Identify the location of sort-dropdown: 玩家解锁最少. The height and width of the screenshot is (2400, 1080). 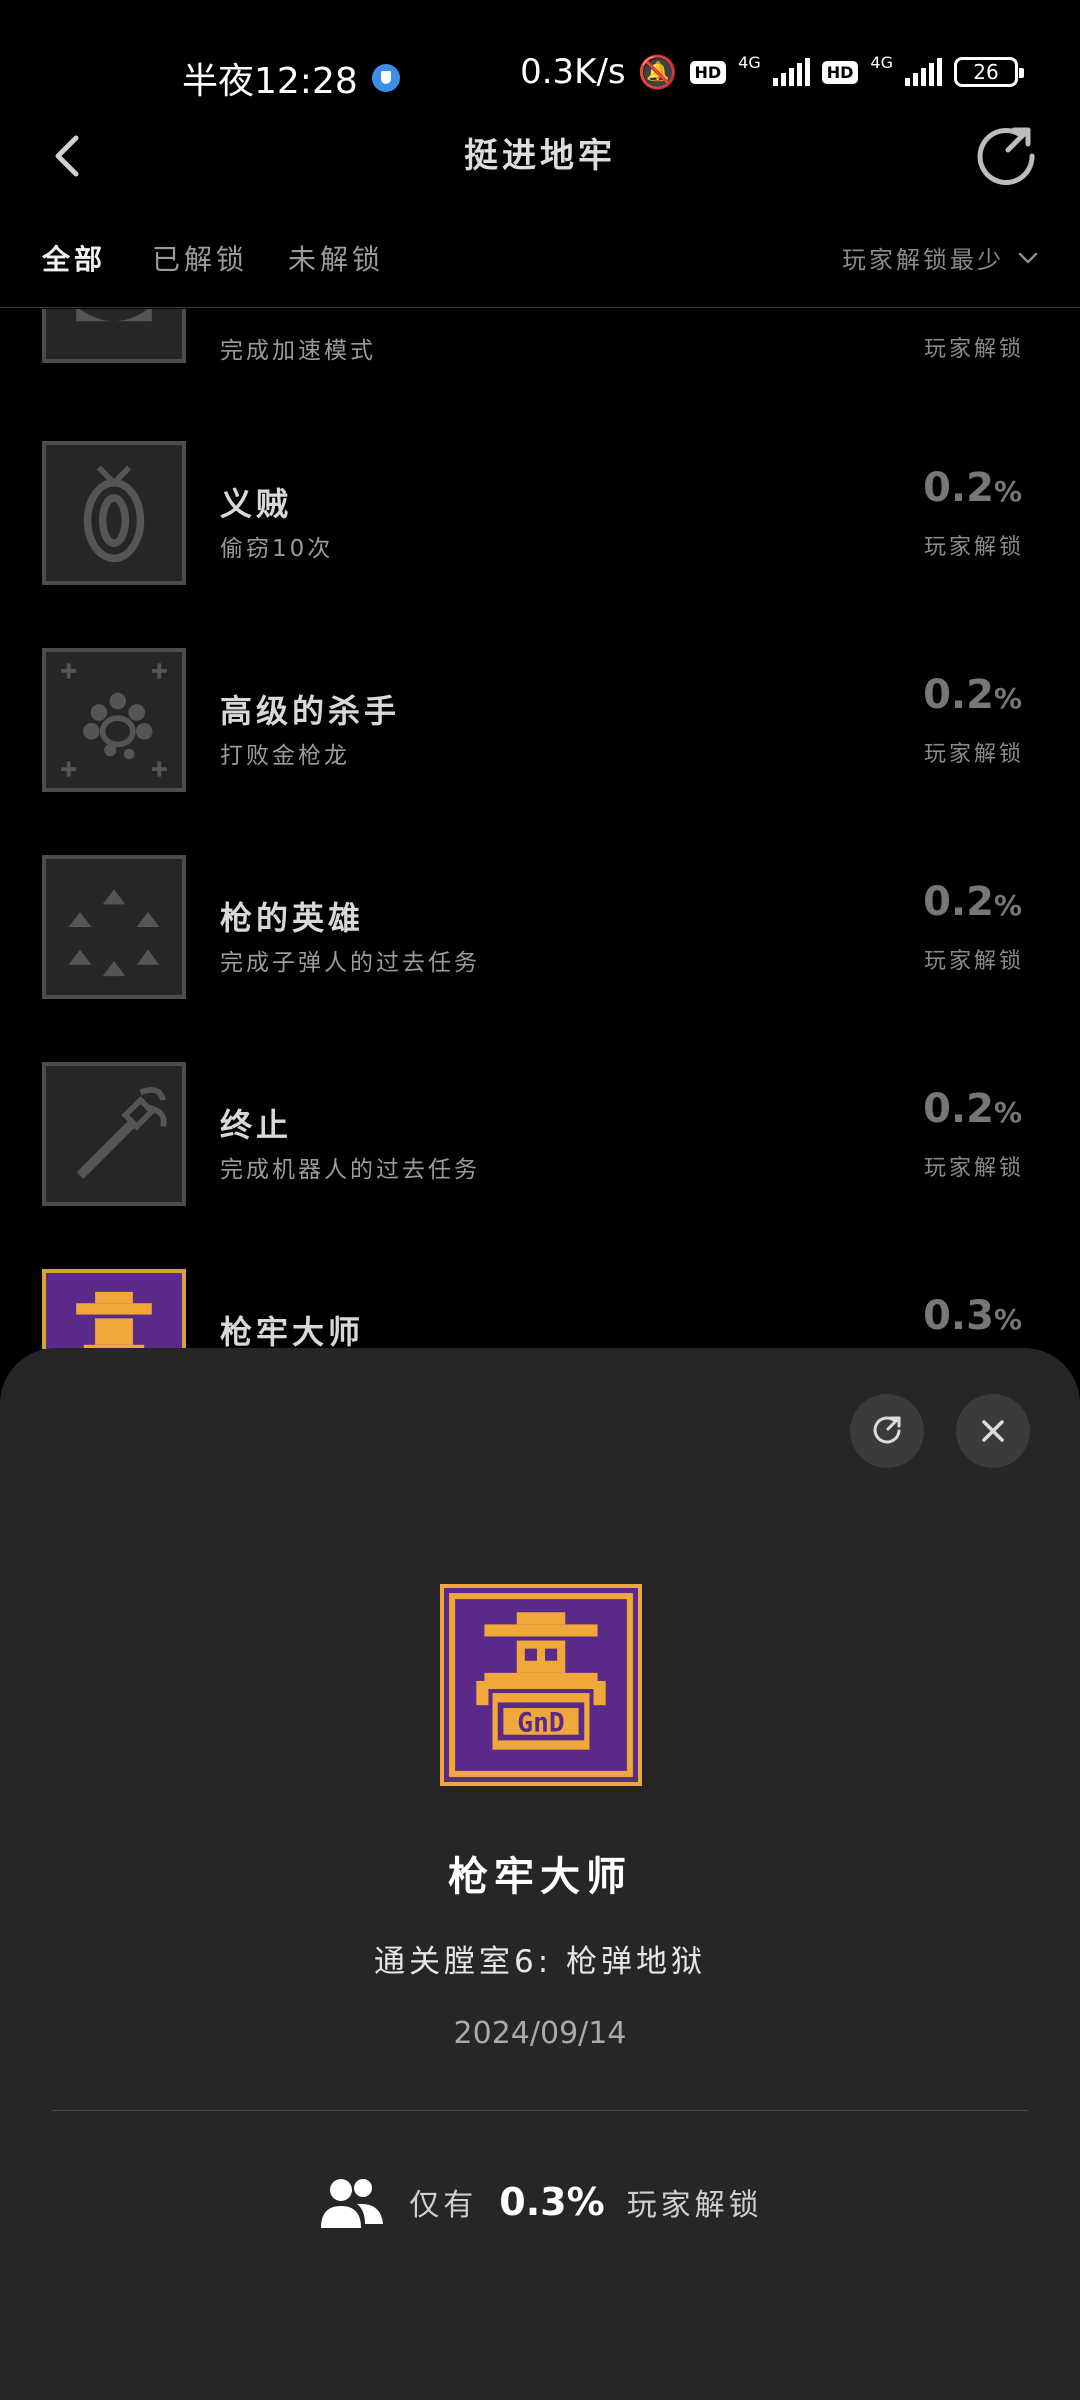
(941, 257).